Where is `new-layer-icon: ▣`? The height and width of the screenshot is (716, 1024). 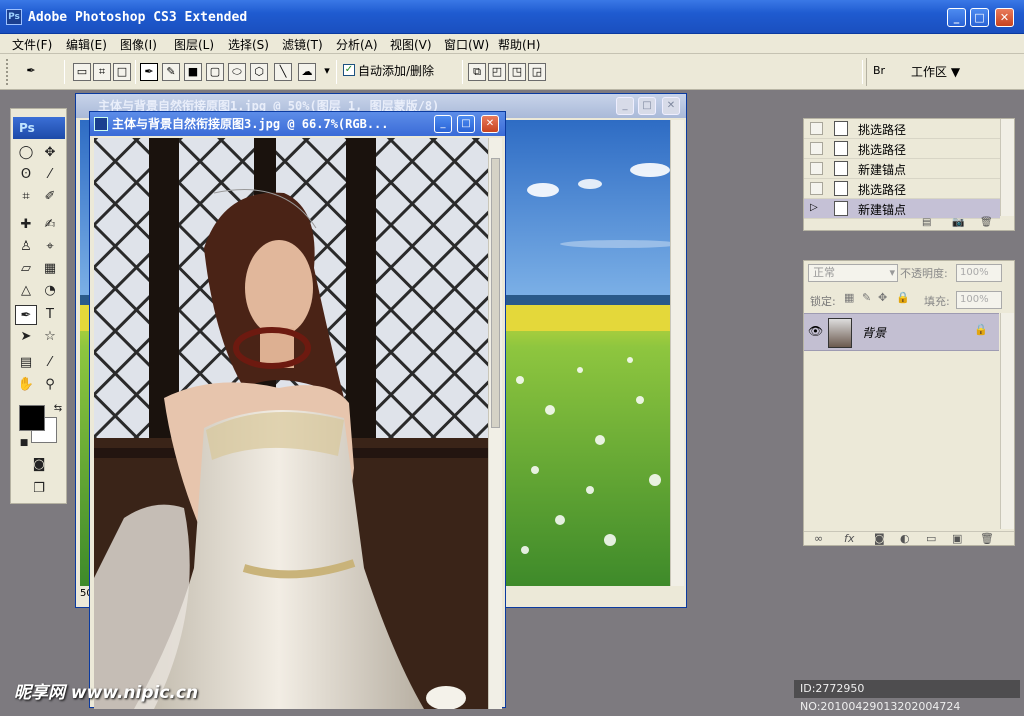 new-layer-icon: ▣ is located at coordinates (957, 538).